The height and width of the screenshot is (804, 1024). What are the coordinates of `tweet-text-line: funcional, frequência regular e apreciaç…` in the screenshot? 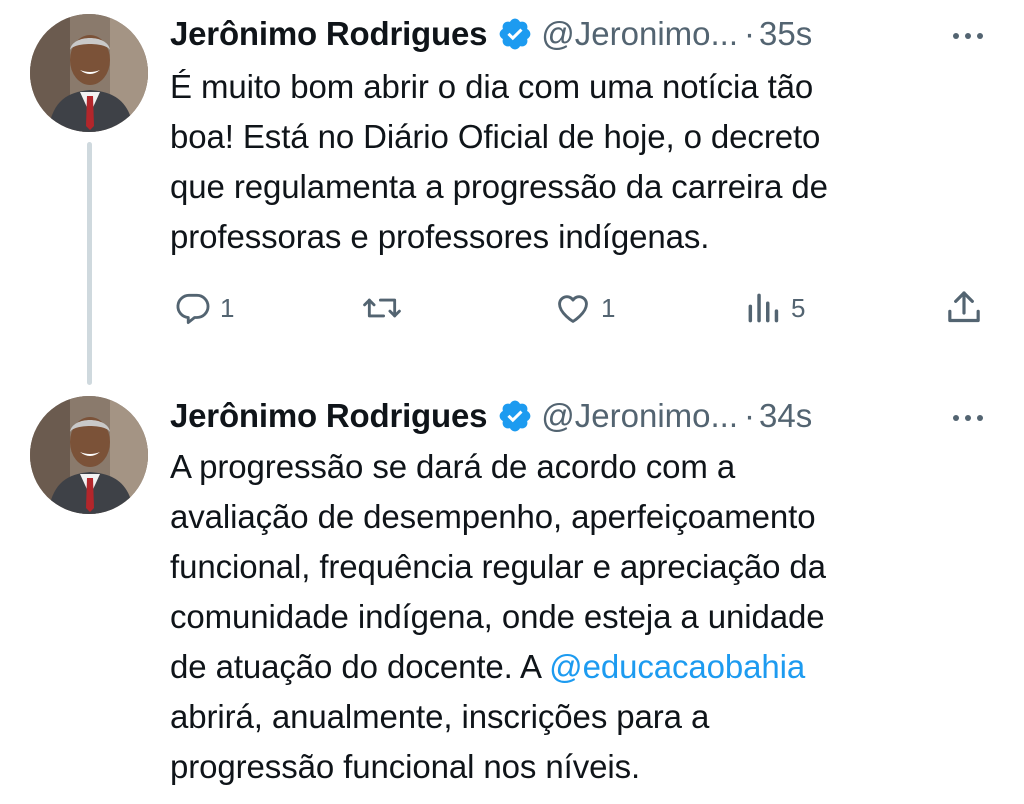 It's located at (498, 566).